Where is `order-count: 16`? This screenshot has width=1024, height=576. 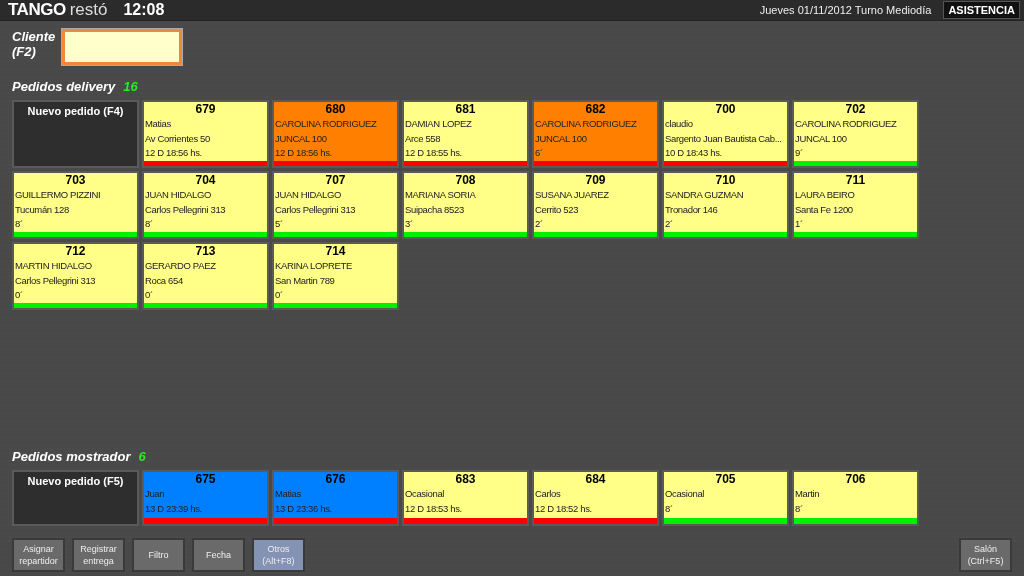
order-count: 16 is located at coordinates (130, 86).